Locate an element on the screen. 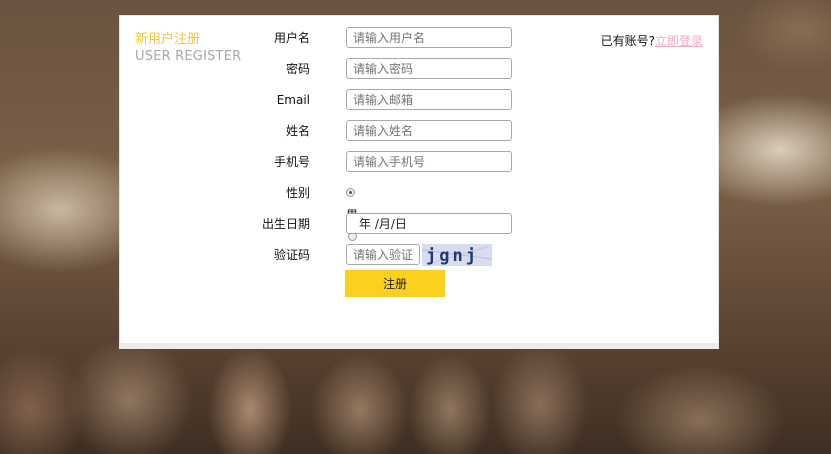 This screenshot has height=454, width=831. email-input is located at coordinates (429, 99).